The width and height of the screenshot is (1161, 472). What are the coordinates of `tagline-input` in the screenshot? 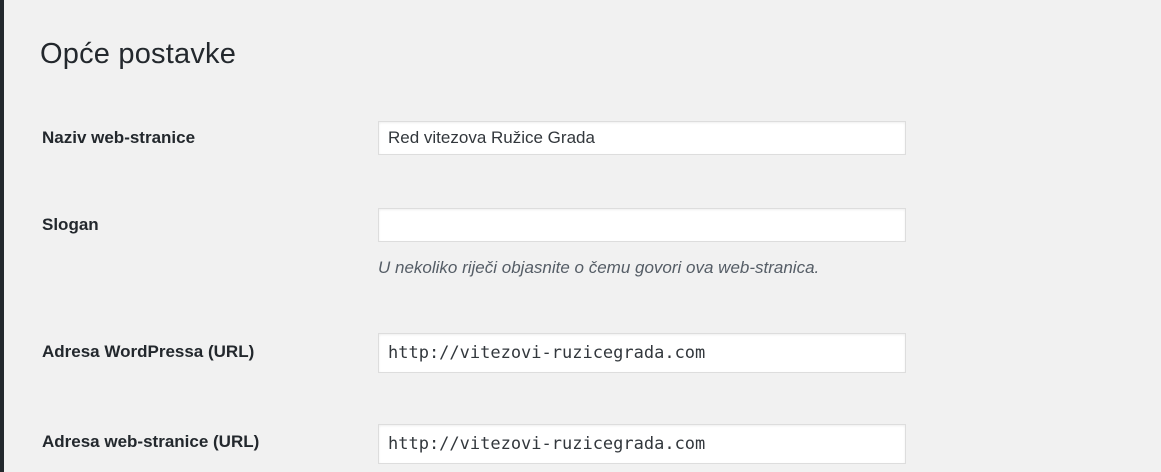 It's located at (642, 225).